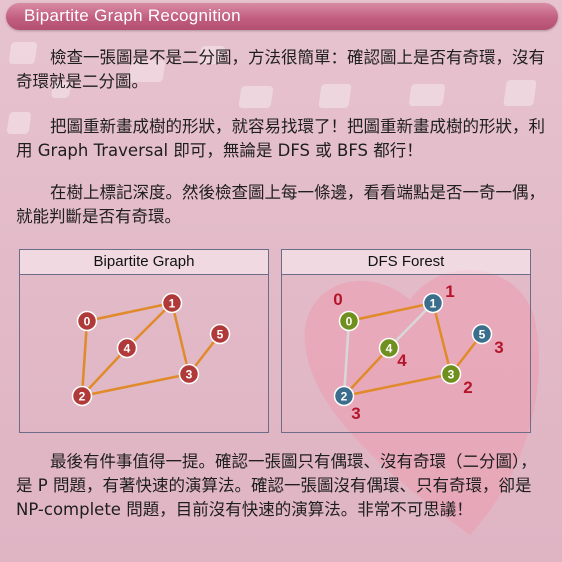  Describe the element at coordinates (467, 387) in the screenshot. I see `depth-label-node-3: 2` at that location.